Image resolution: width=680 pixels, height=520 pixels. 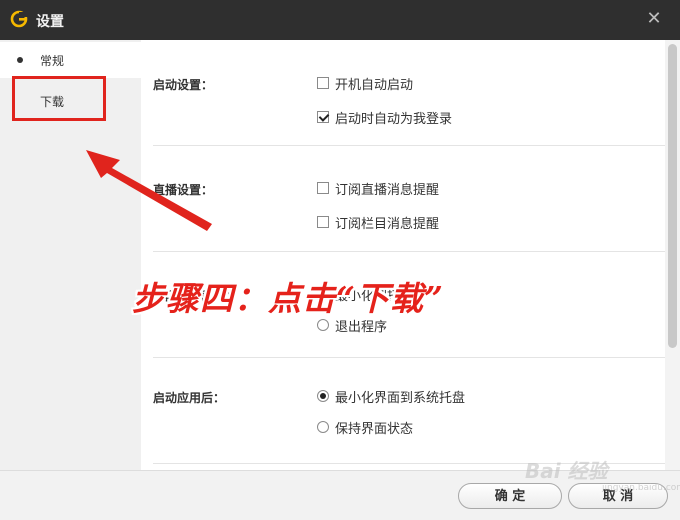 I want to click on checkbox-auto-login, so click(x=323, y=117).